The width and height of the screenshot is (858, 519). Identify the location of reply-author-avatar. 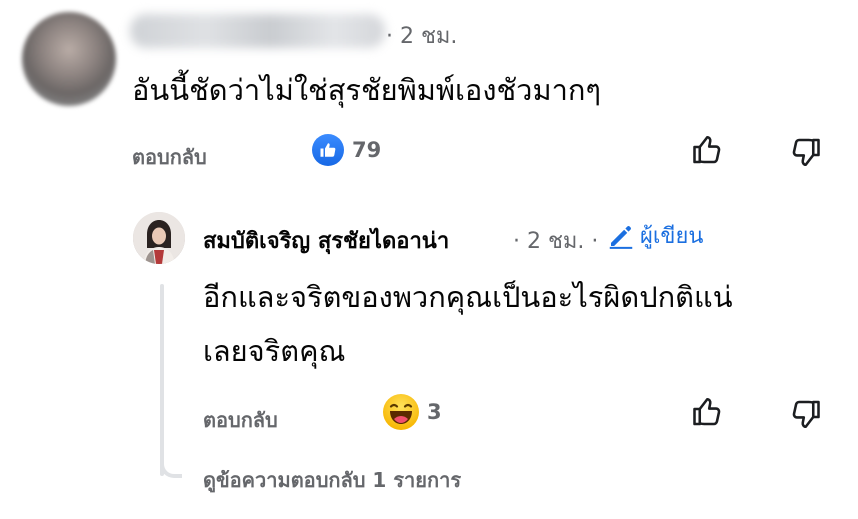
(159, 238).